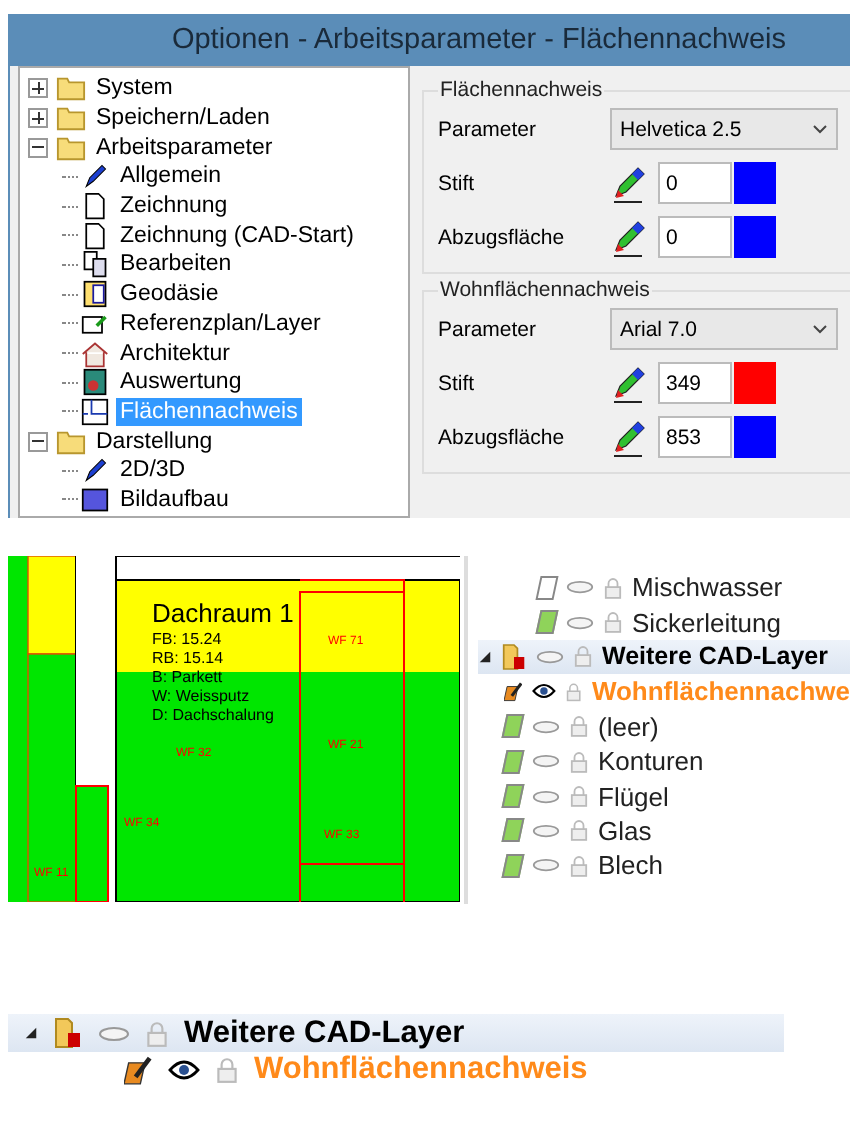 Image resolution: width=850 pixels, height=1142 pixels. I want to click on layer-row: Mischwasser, so click(664, 587).